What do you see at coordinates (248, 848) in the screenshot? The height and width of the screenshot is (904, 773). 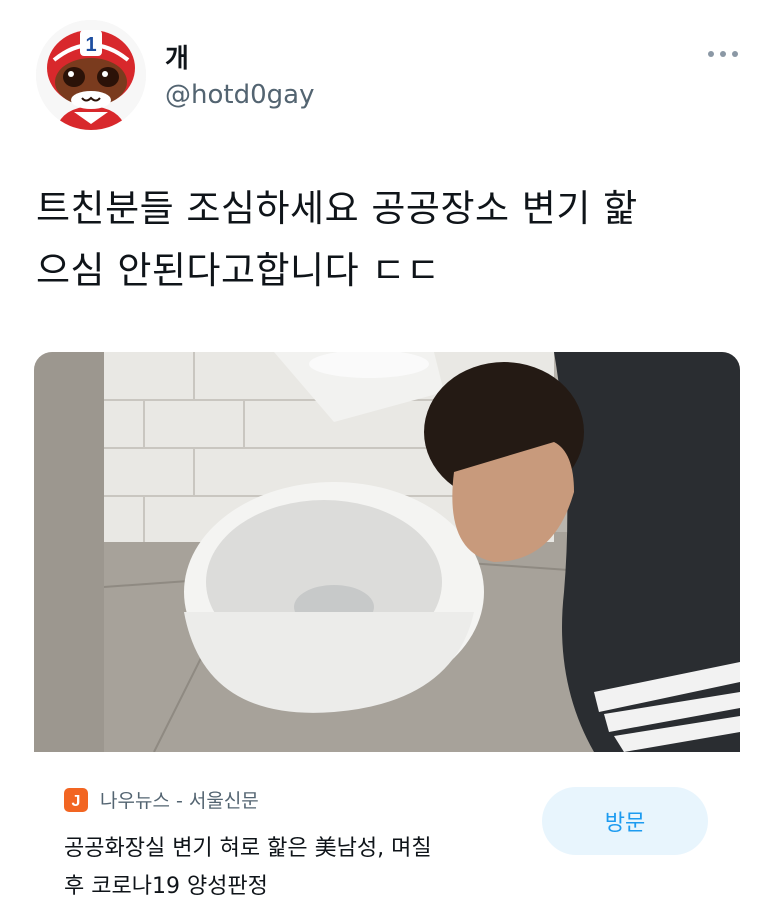 I see `card-headline-line: 공공화장실 변기 혀로 핥은 美남성, 며칠` at bounding box center [248, 848].